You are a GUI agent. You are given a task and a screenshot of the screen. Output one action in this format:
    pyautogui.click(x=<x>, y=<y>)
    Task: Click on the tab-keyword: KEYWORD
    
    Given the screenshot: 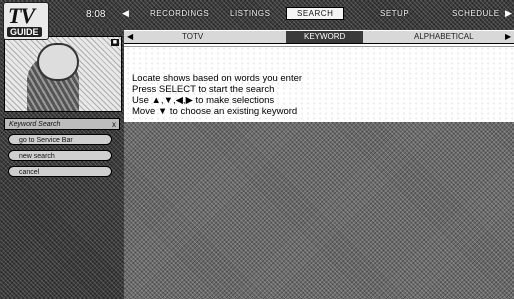 What is the action you would take?
    pyautogui.click(x=325, y=37)
    